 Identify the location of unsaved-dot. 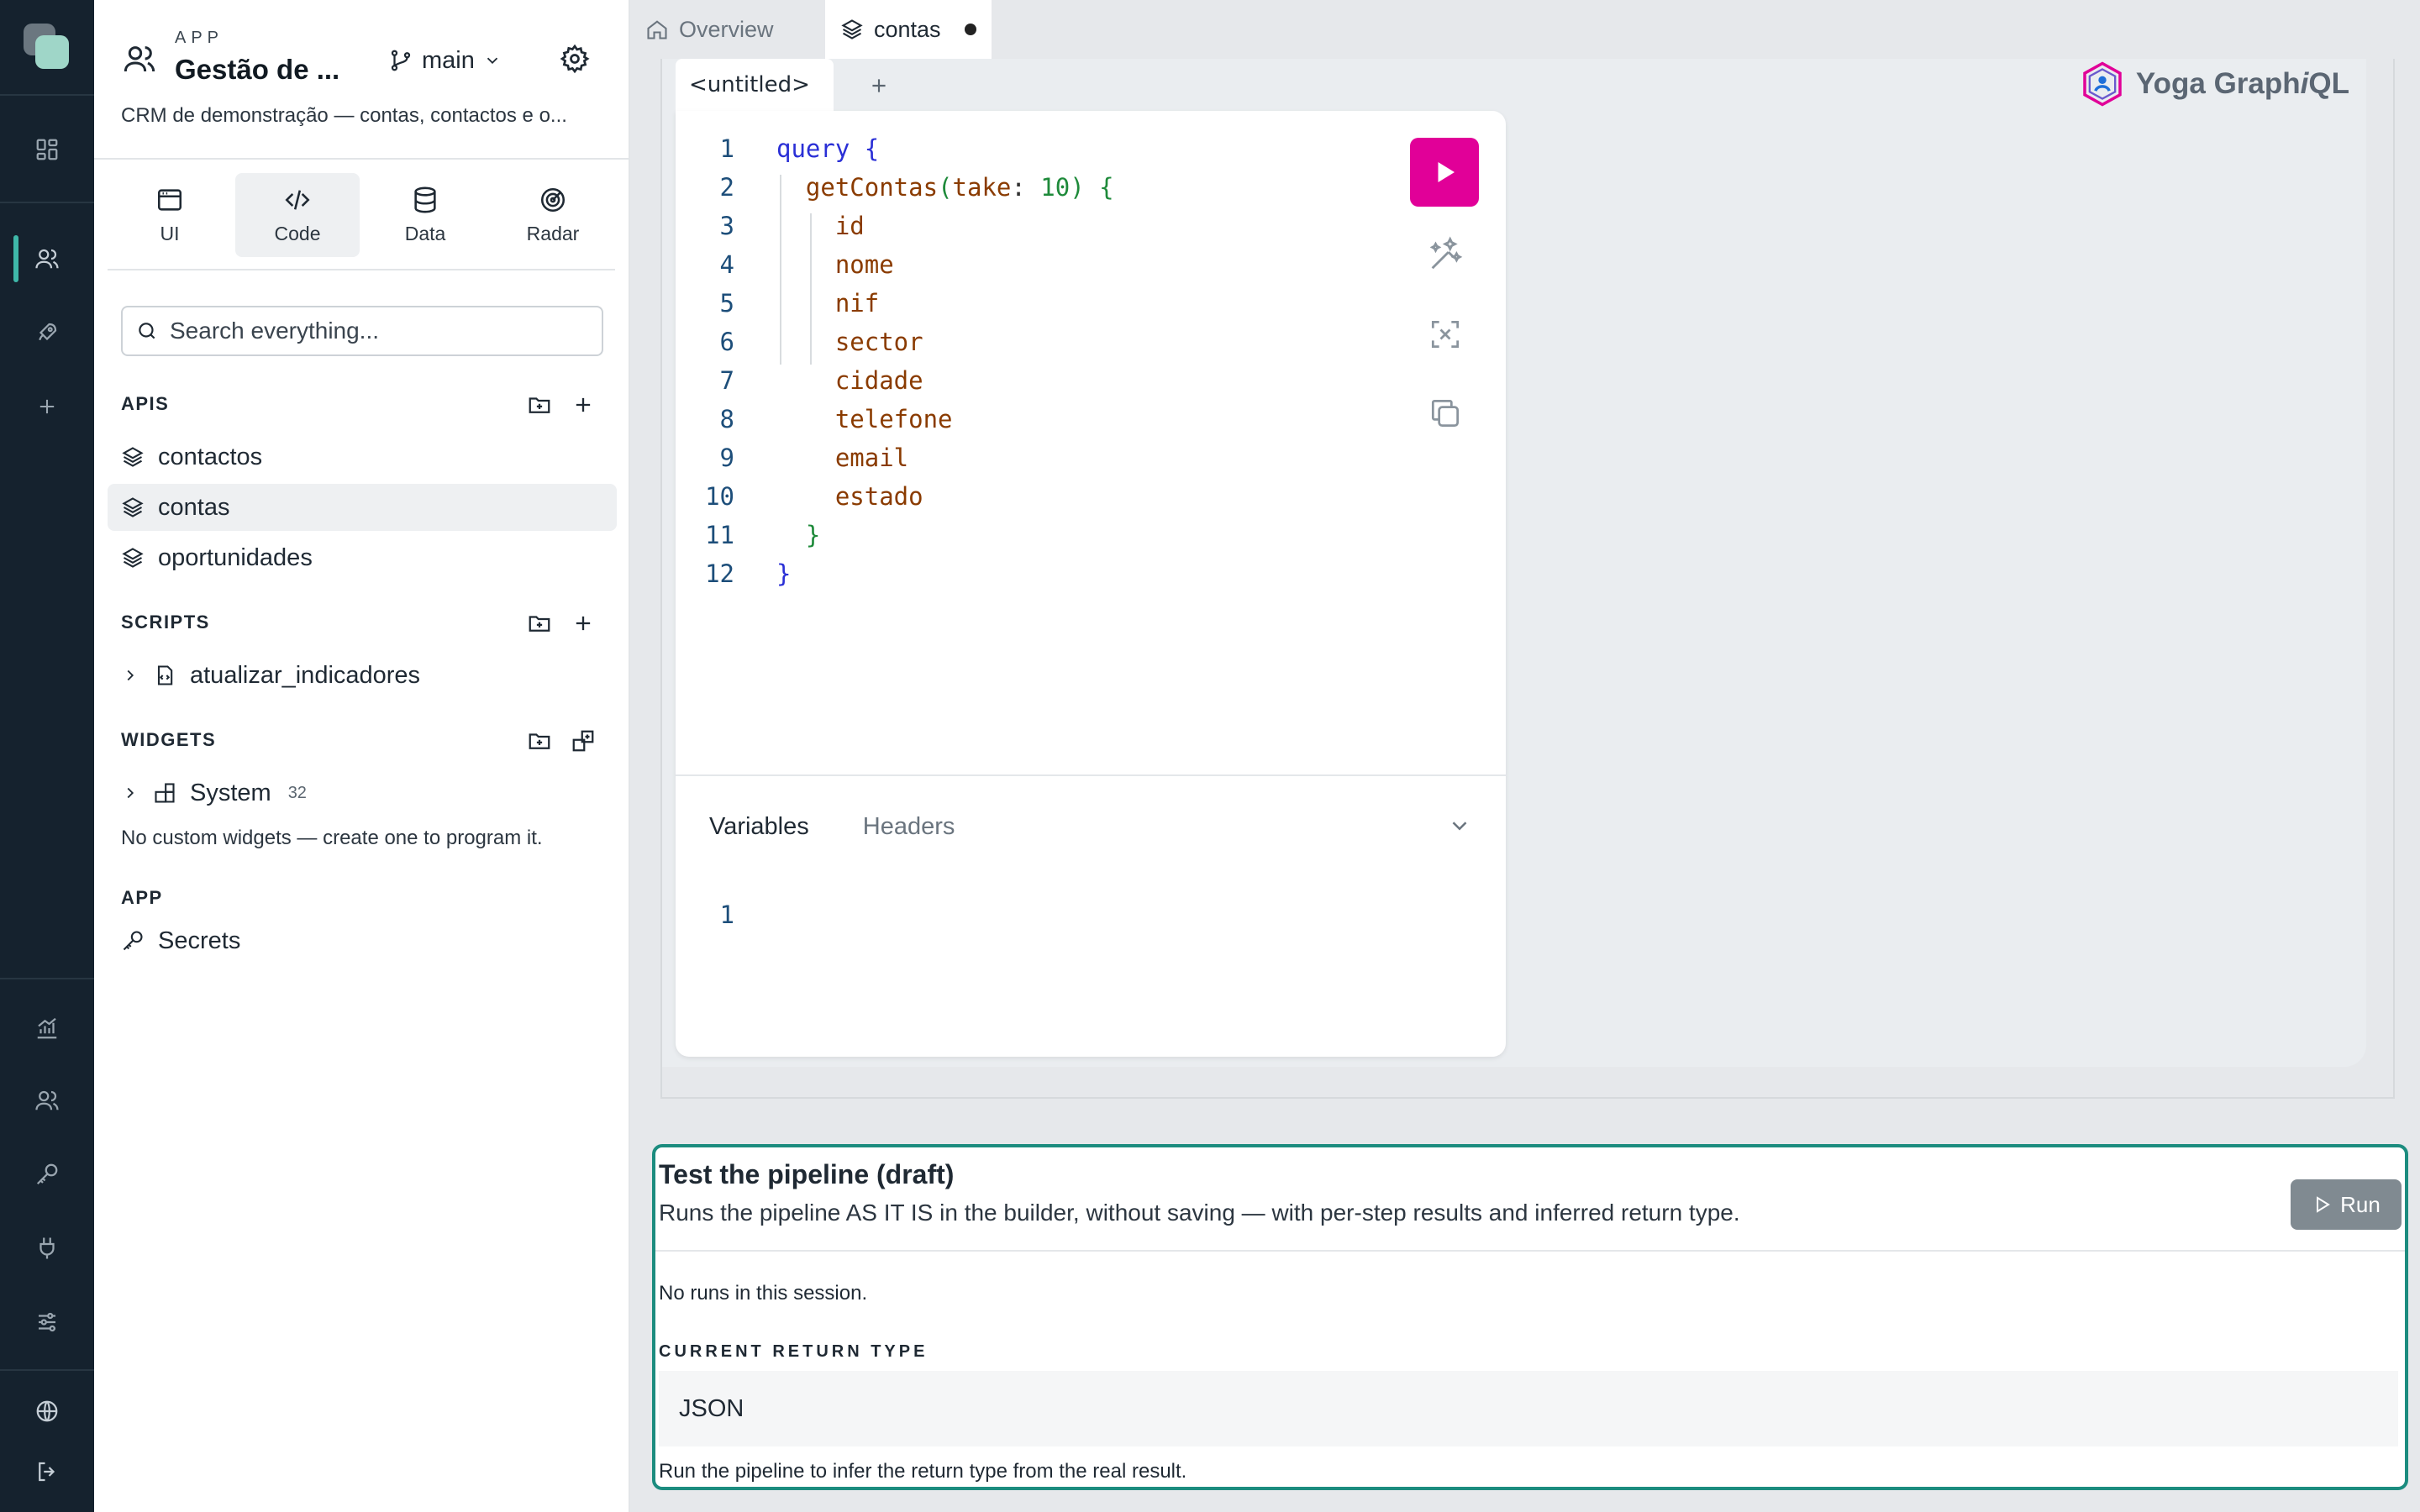
(970, 29).